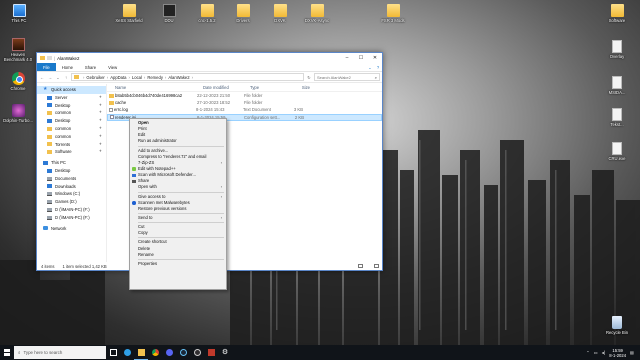 The image size is (640, 360). What do you see at coordinates (71, 179) in the screenshot?
I see `nav-pc-documents: Documents` at bounding box center [71, 179].